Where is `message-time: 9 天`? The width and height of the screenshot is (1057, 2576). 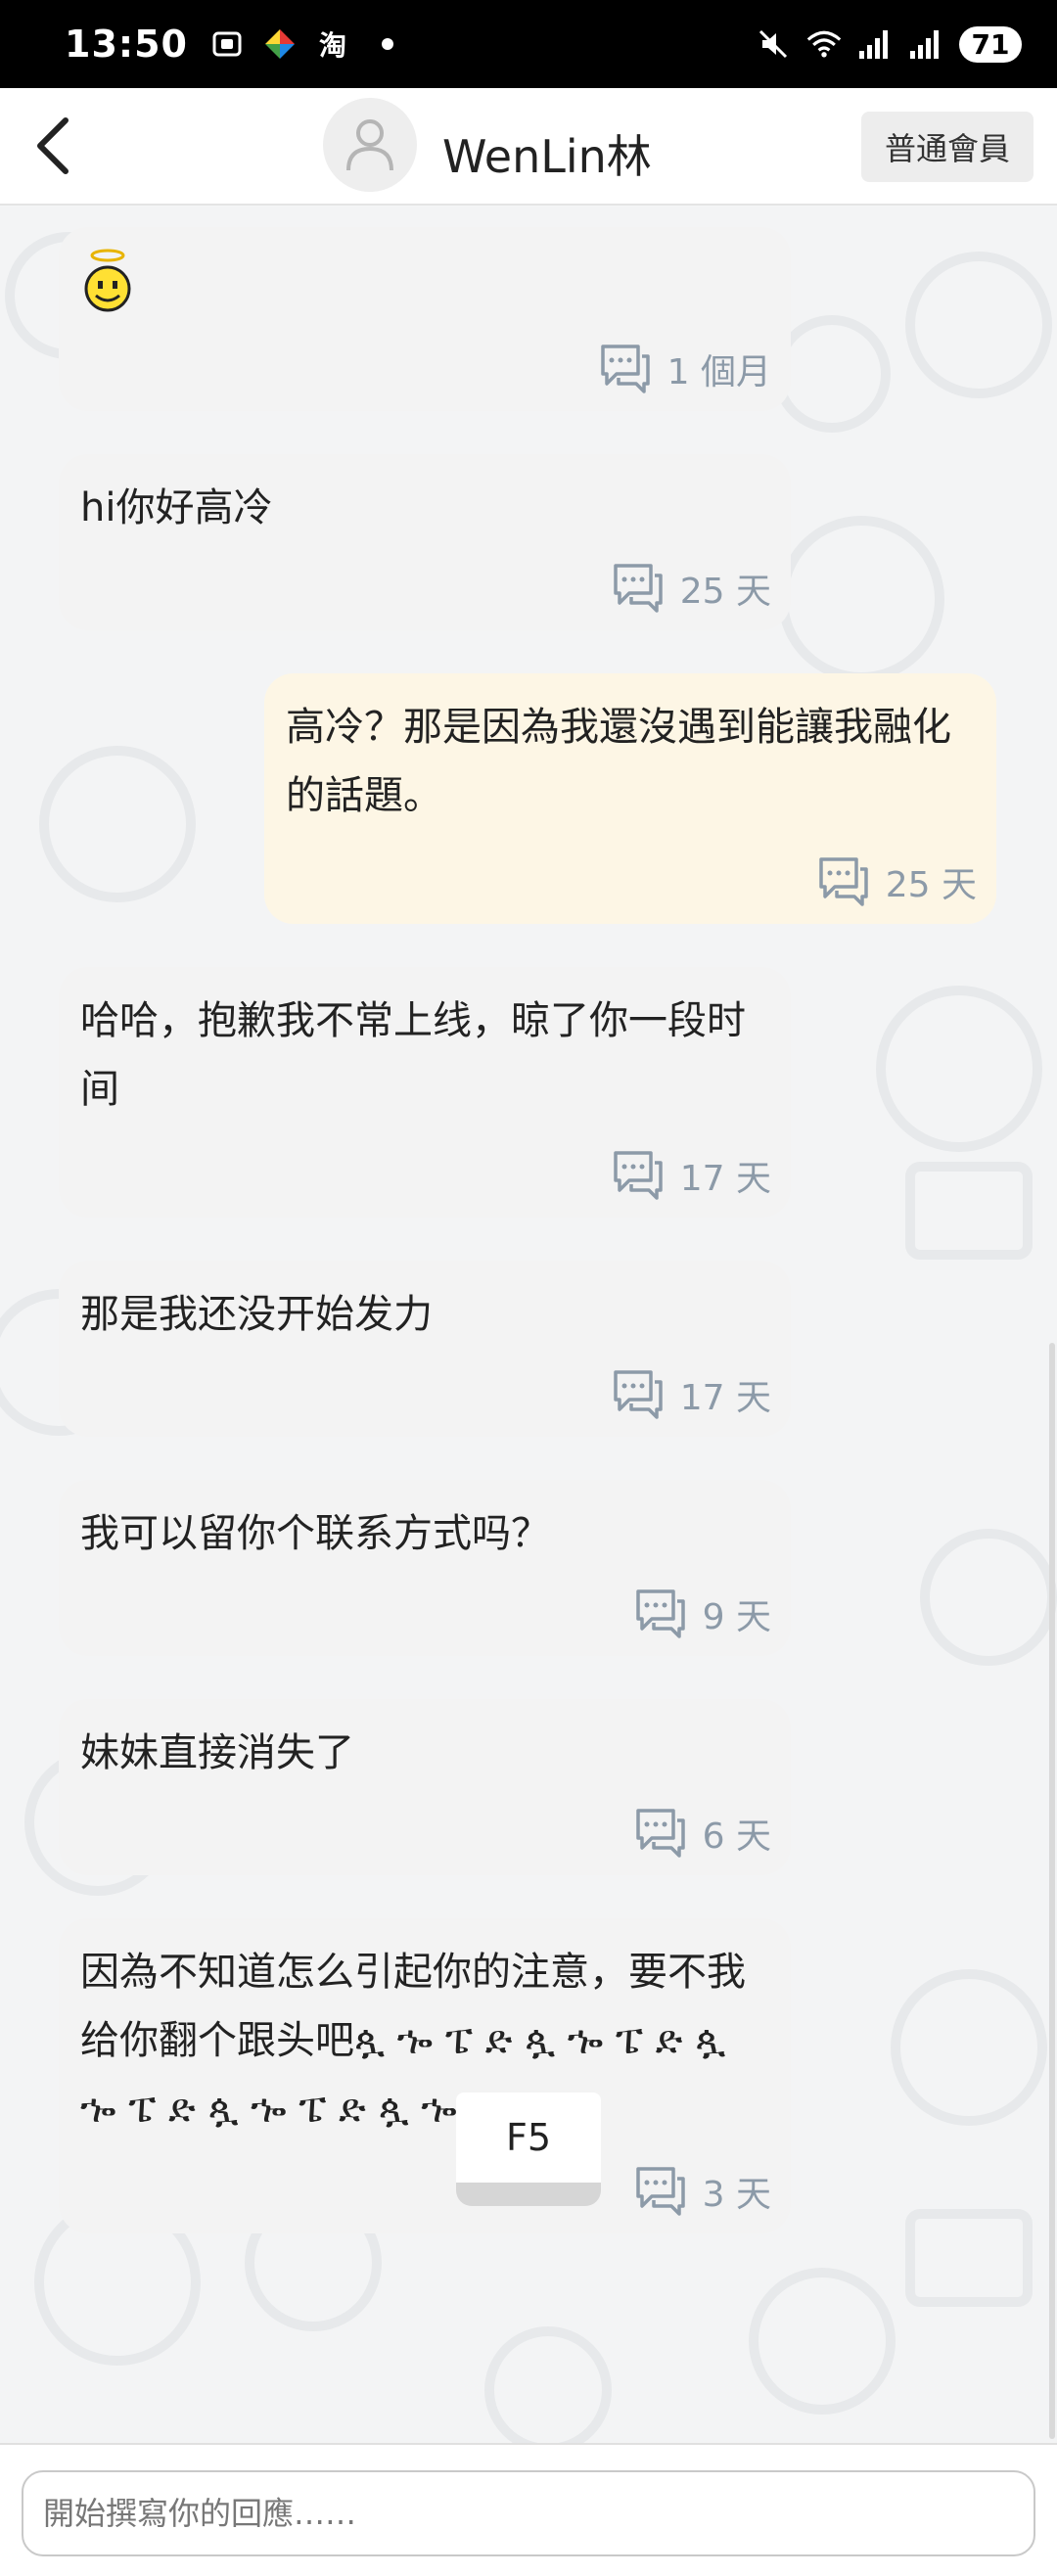 message-time: 9 天 is located at coordinates (736, 1617).